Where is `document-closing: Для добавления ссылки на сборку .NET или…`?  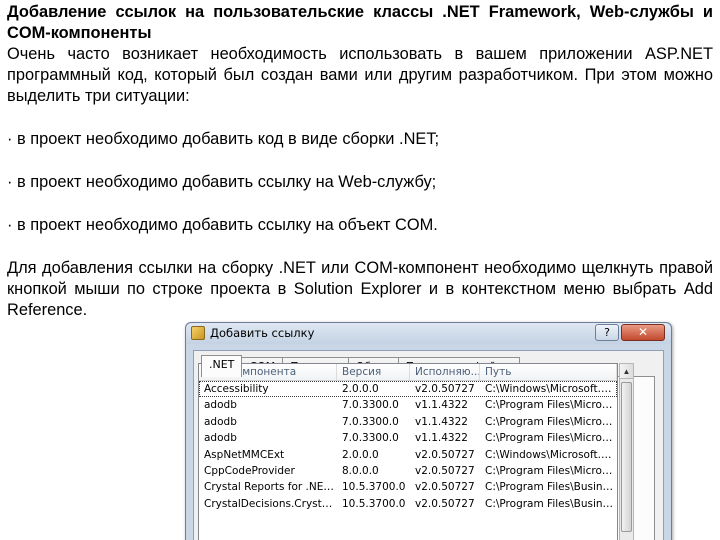 document-closing: Для добавления ссылки на сборку .NET или… is located at coordinates (360, 289).